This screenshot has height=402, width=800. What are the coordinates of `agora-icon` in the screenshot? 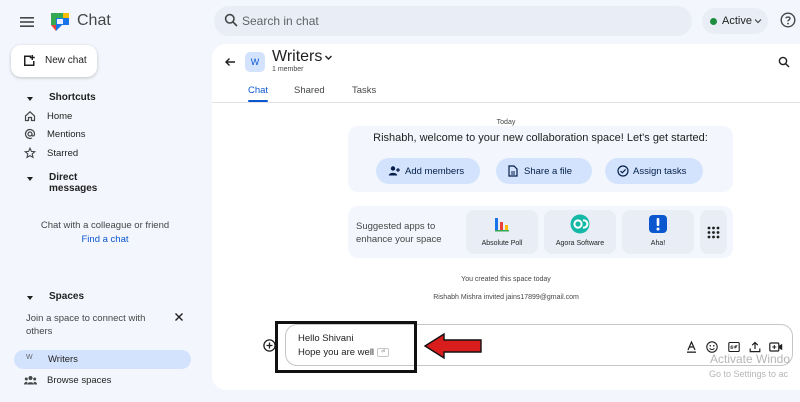 It's located at (580, 224).